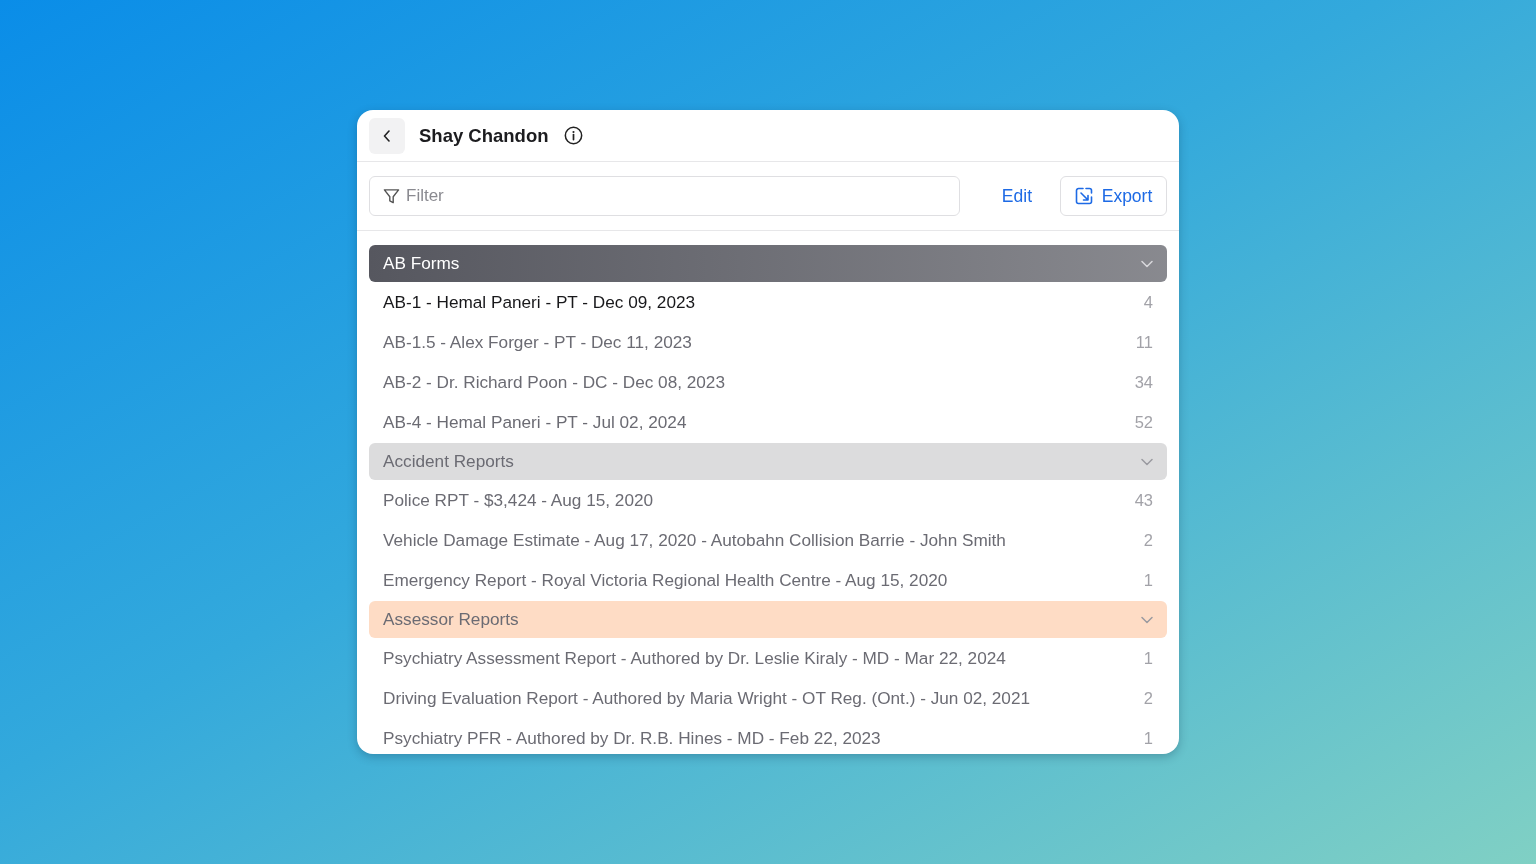 This screenshot has width=1536, height=864. What do you see at coordinates (539, 302) in the screenshot?
I see `document-item: AB-1 - Hemal Paneri - PT - Dec 09, 2023` at bounding box center [539, 302].